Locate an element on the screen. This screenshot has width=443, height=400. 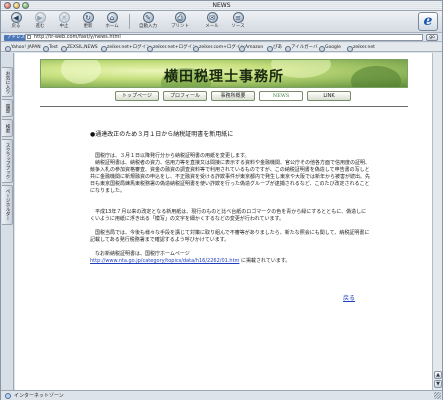
sidebar-tab-history: 履歴 is located at coordinates (7, 108).